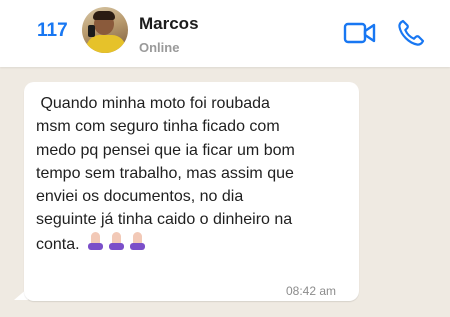  I want to click on video-call-icon, so click(359, 33).